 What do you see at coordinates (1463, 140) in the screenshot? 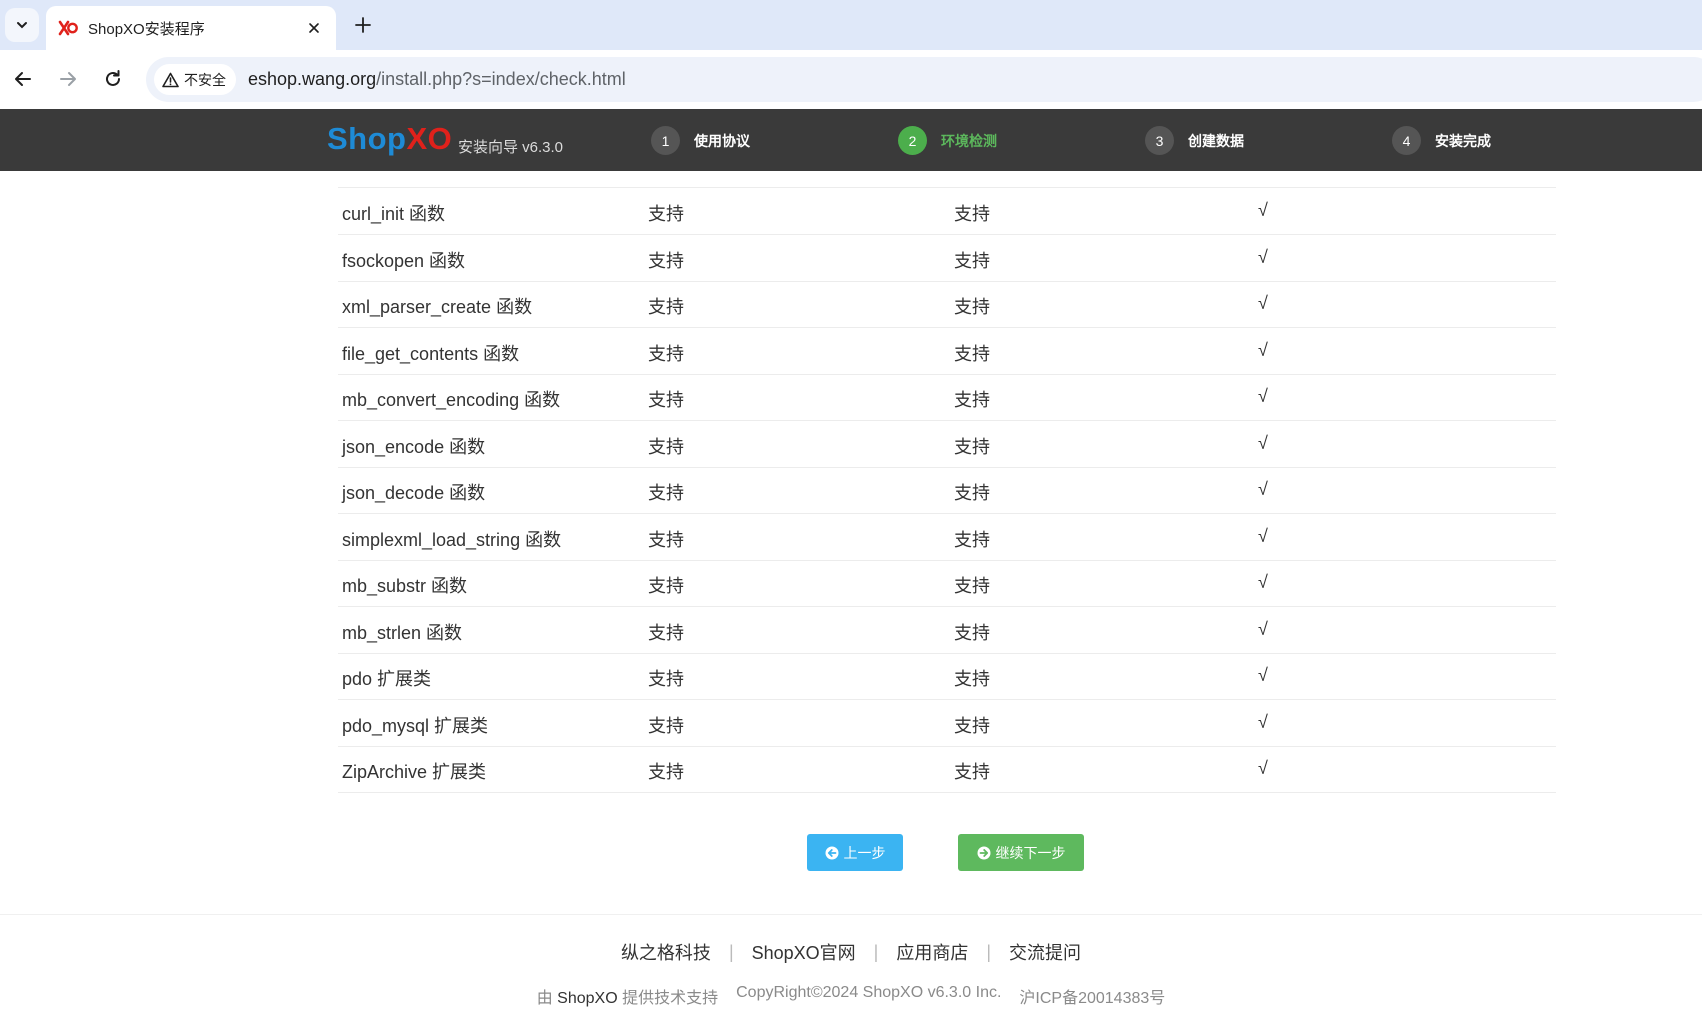
I see `step-label: 安装完成` at bounding box center [1463, 140].